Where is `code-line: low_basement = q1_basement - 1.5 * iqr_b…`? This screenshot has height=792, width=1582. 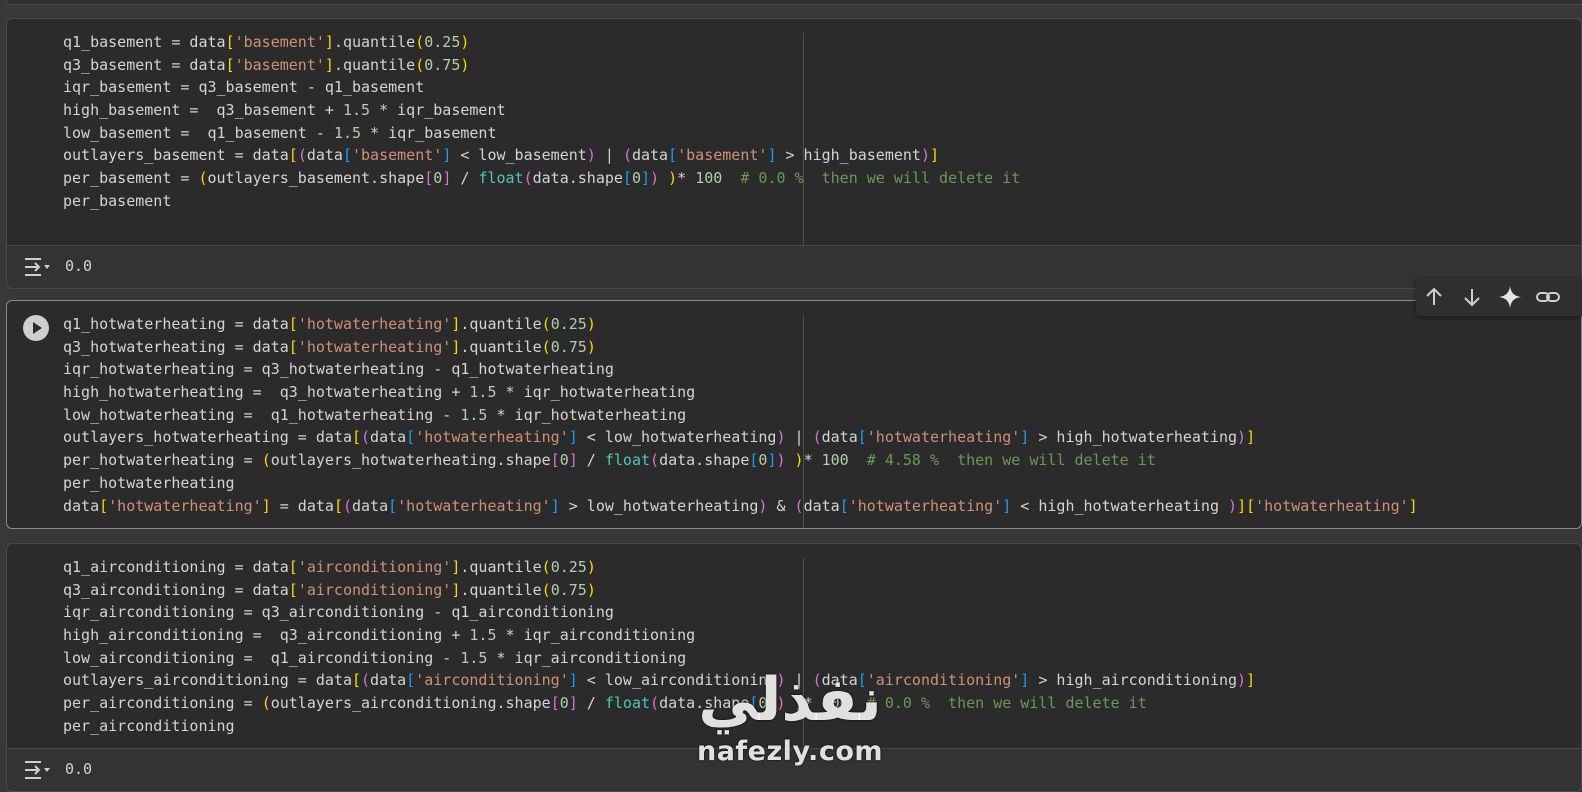 code-line: low_basement = q1_basement - 1.5 * iqr_b… is located at coordinates (822, 133).